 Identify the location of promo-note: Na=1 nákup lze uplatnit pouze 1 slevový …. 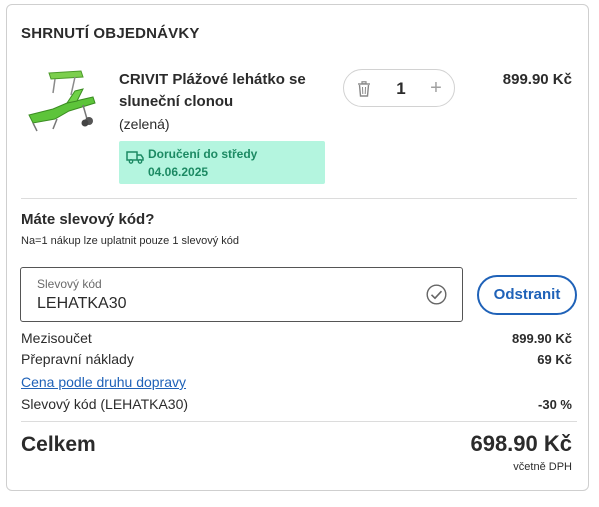
(130, 241).